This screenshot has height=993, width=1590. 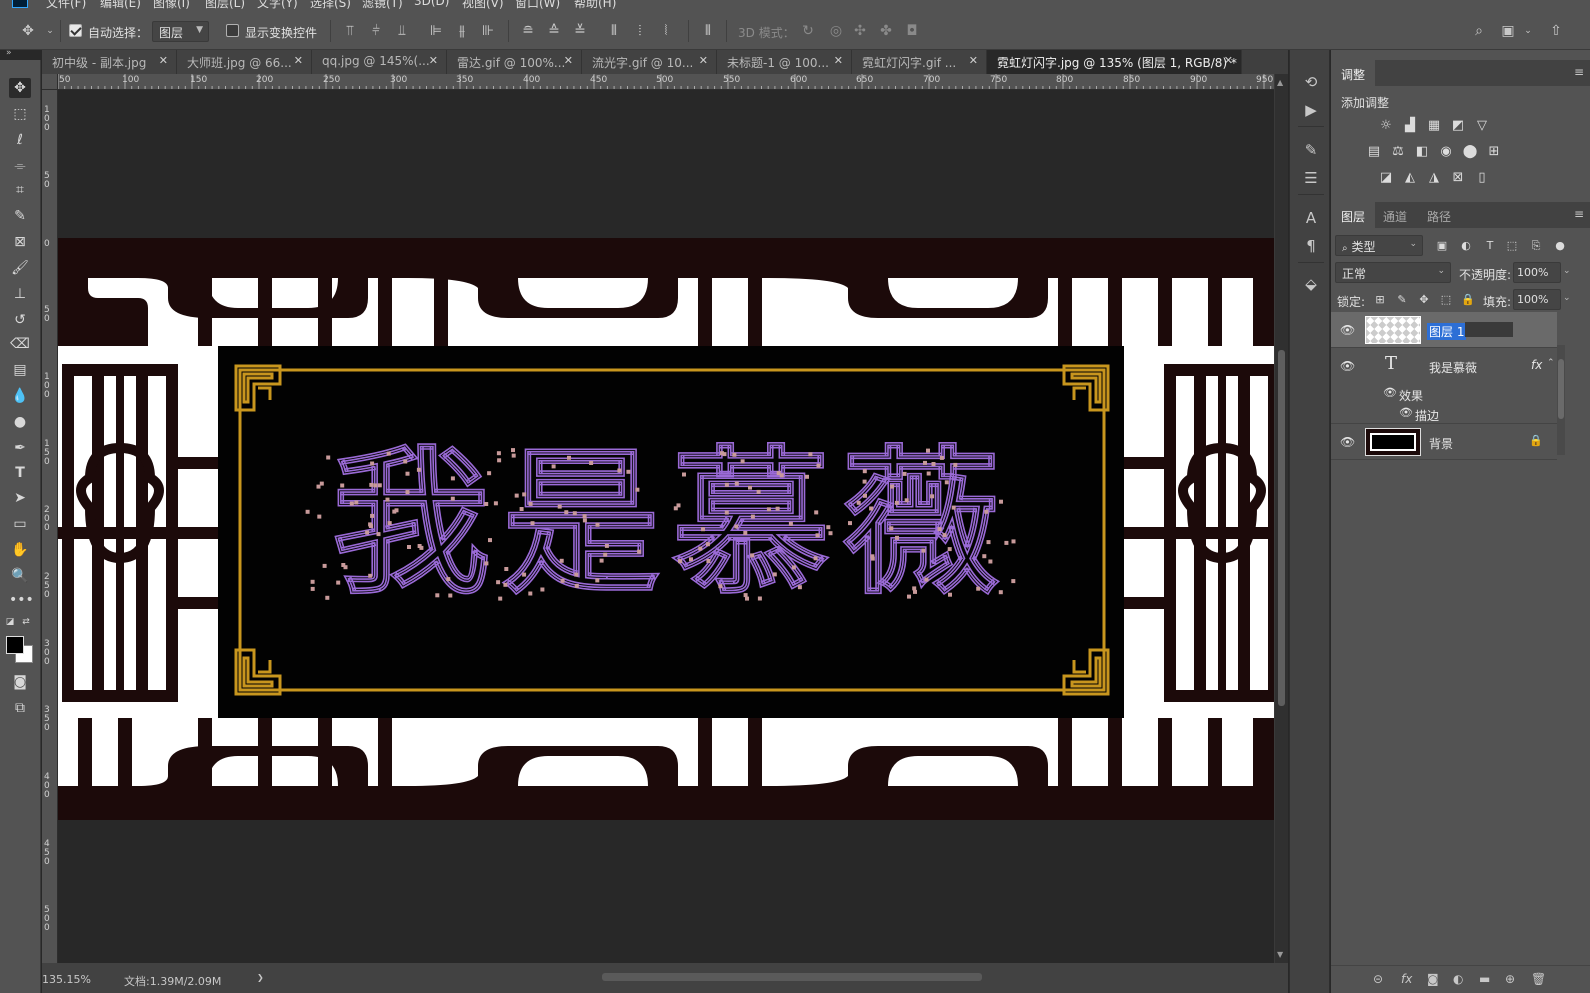 What do you see at coordinates (1386, 126) in the screenshot?
I see `brightness-icon: ☼` at bounding box center [1386, 126].